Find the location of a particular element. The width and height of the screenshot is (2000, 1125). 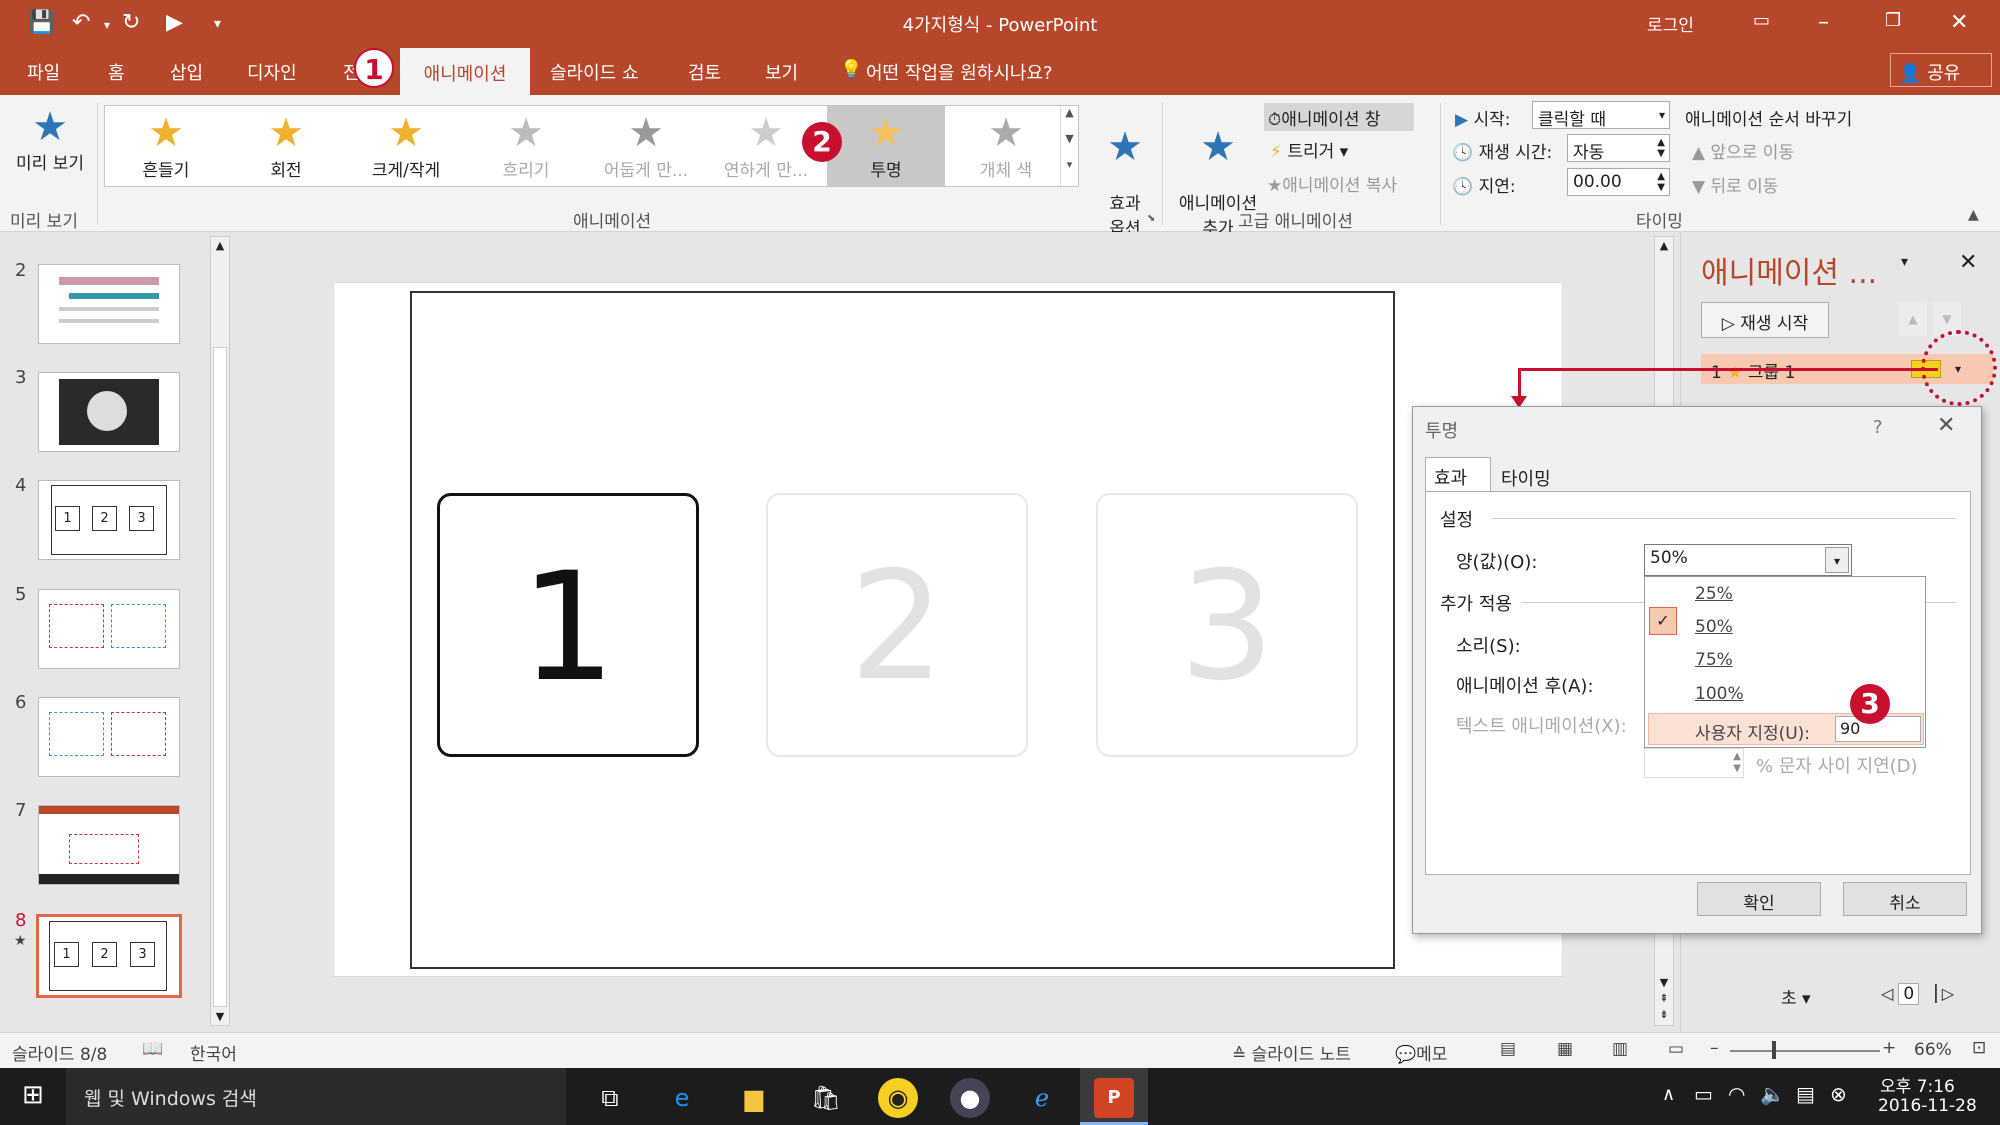

move-later-button: ▼ 뒤로 이동 is located at coordinates (1735, 184).